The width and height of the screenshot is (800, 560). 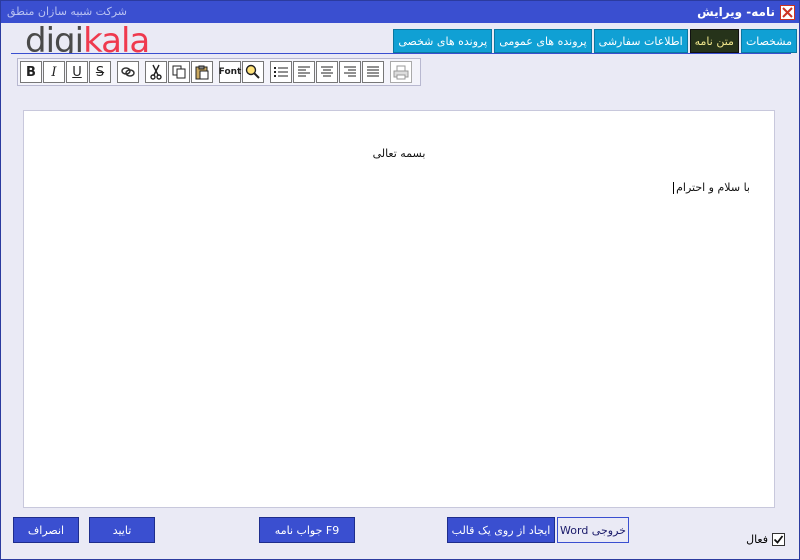 I want to click on align-center-icon, so click(x=327, y=71).